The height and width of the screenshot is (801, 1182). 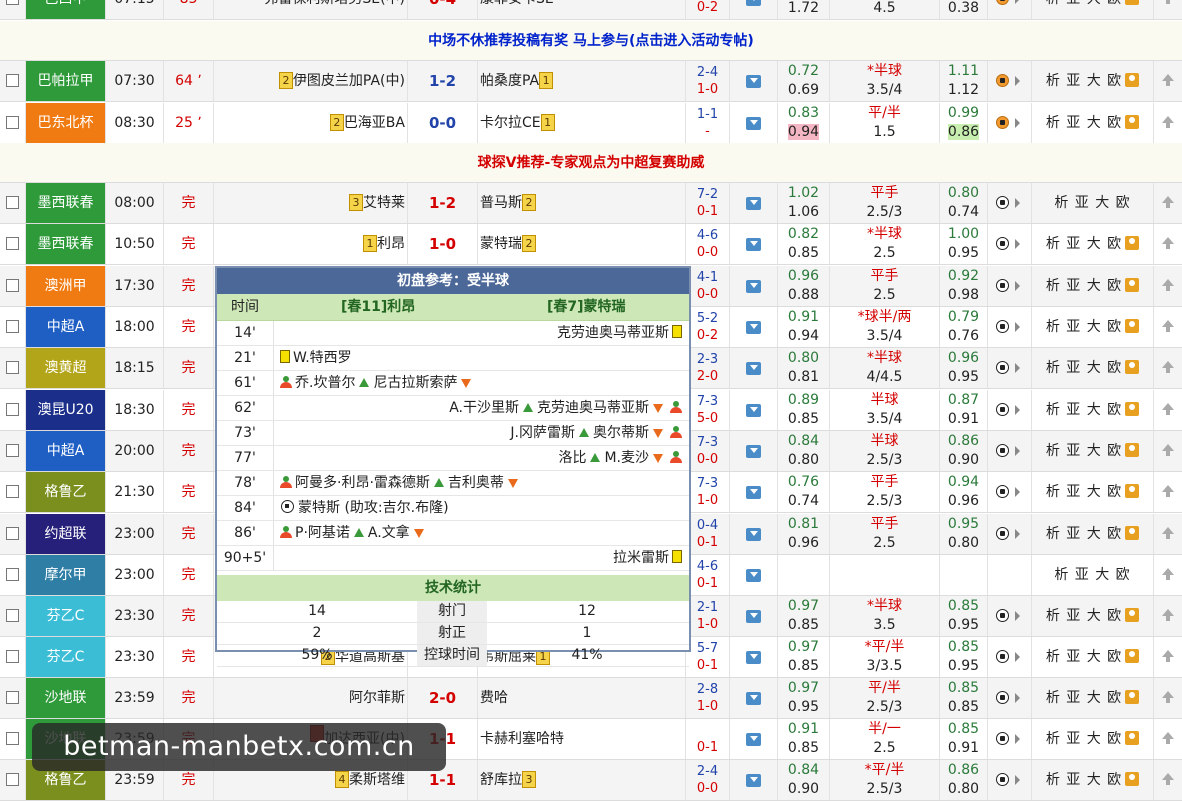 I want to click on match-score: 1-2, so click(x=443, y=81).